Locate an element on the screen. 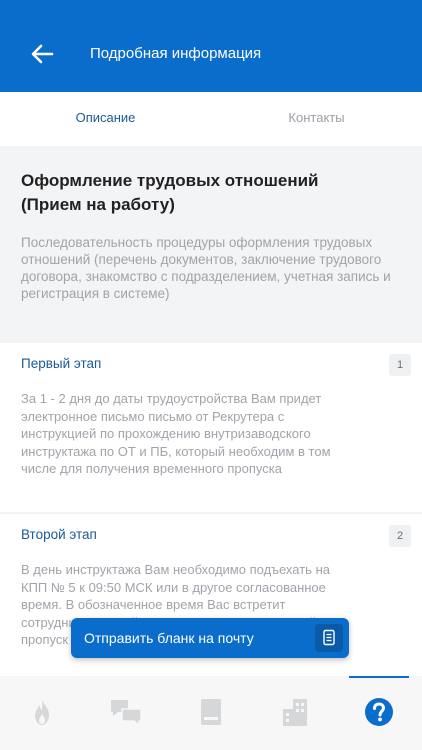  send-form-button: Отправить бланк на почту is located at coordinates (210, 638).